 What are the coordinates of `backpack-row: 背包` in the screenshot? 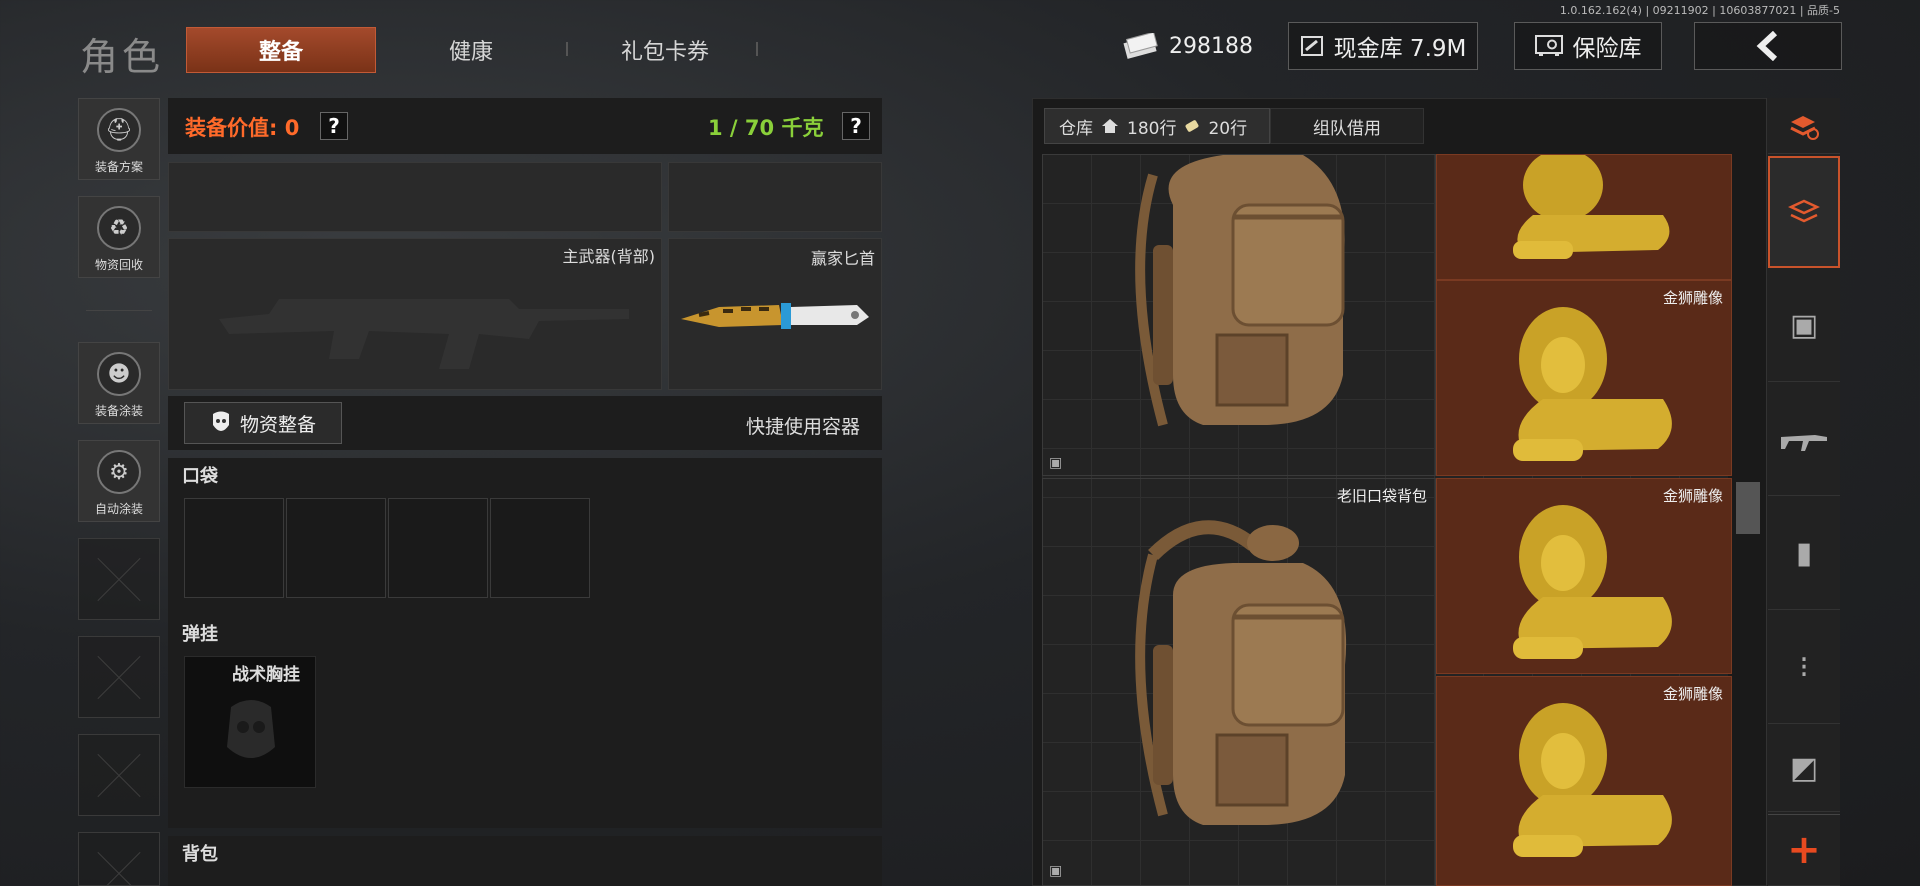 It's located at (525, 861).